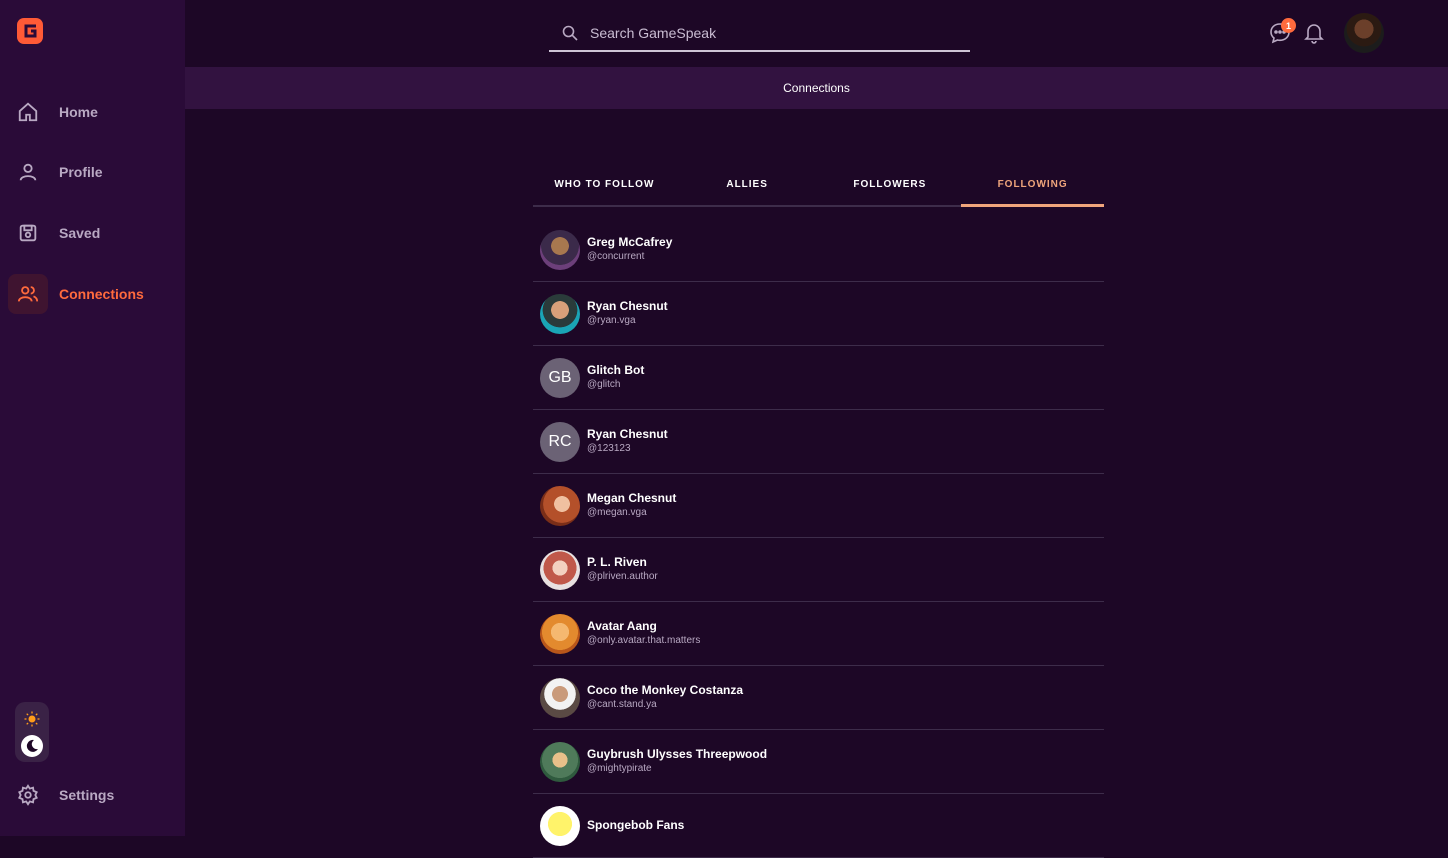 Image resolution: width=1448 pixels, height=858 pixels. What do you see at coordinates (619, 768) in the screenshot?
I see `user-handle: @mightypirate` at bounding box center [619, 768].